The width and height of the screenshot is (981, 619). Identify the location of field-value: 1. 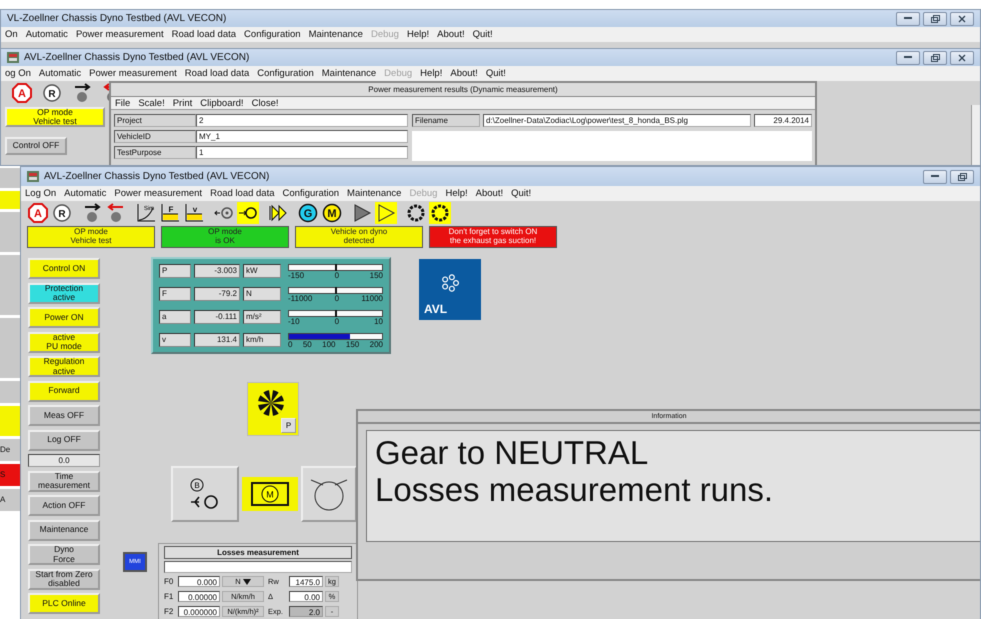
(302, 152).